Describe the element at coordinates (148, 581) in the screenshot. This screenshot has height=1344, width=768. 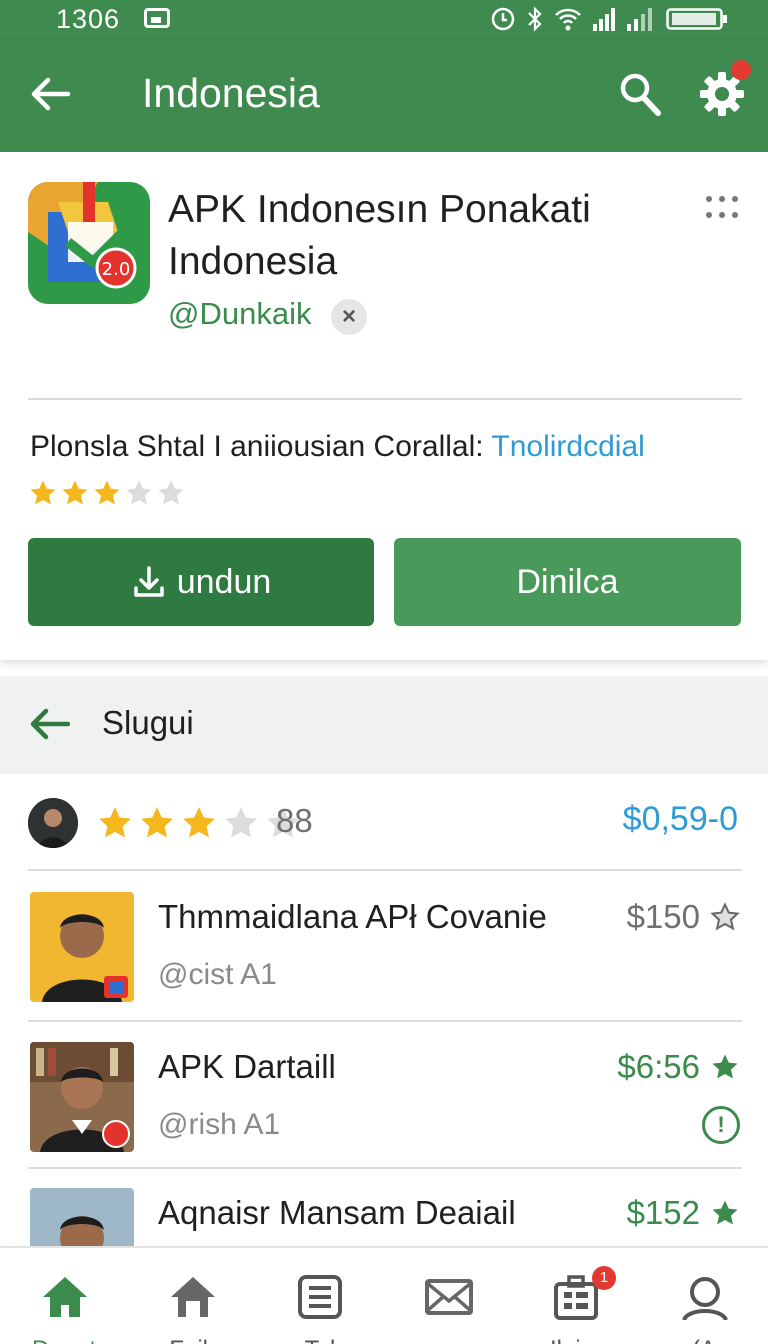
I see `download-icon` at that location.